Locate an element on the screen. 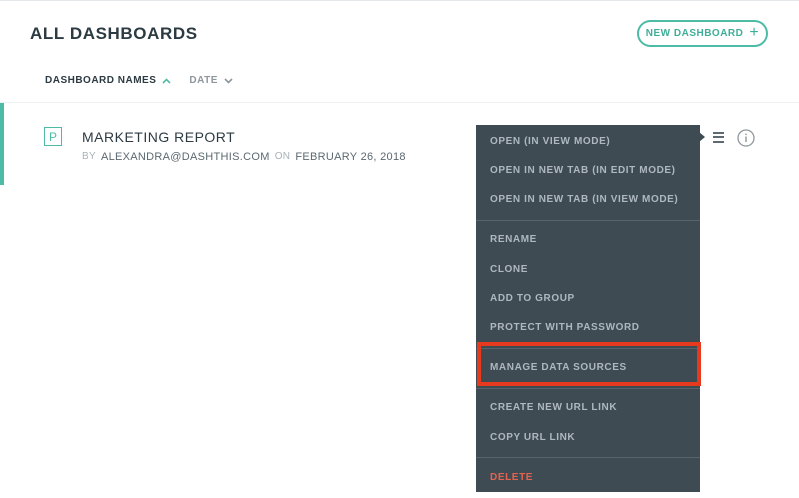 The image size is (799, 498). dashboard-name: MARKETING REPORT is located at coordinates (158, 137).